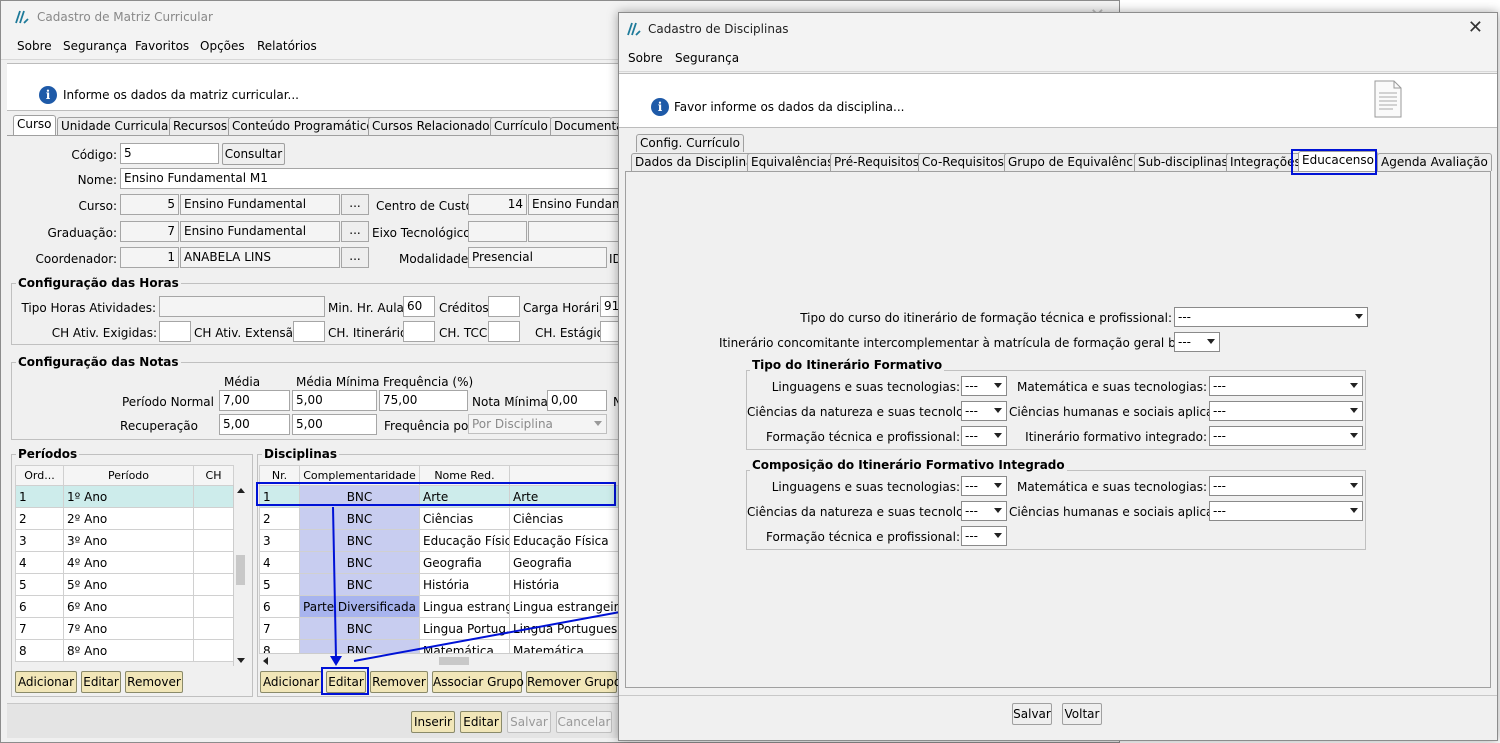 The height and width of the screenshot is (743, 1500). Describe the element at coordinates (169, 153) in the screenshot. I see `codigo-field: 5` at that location.